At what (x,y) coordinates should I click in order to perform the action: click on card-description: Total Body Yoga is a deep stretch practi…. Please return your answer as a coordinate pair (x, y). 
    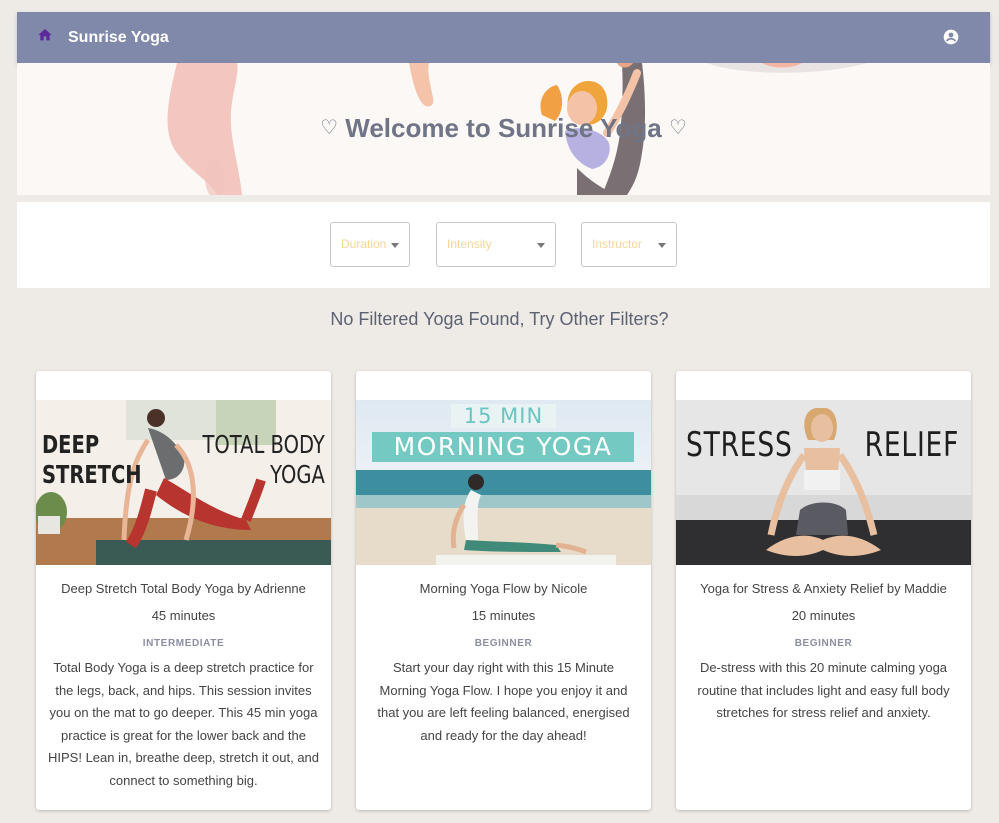
    Looking at the image, I should click on (184, 724).